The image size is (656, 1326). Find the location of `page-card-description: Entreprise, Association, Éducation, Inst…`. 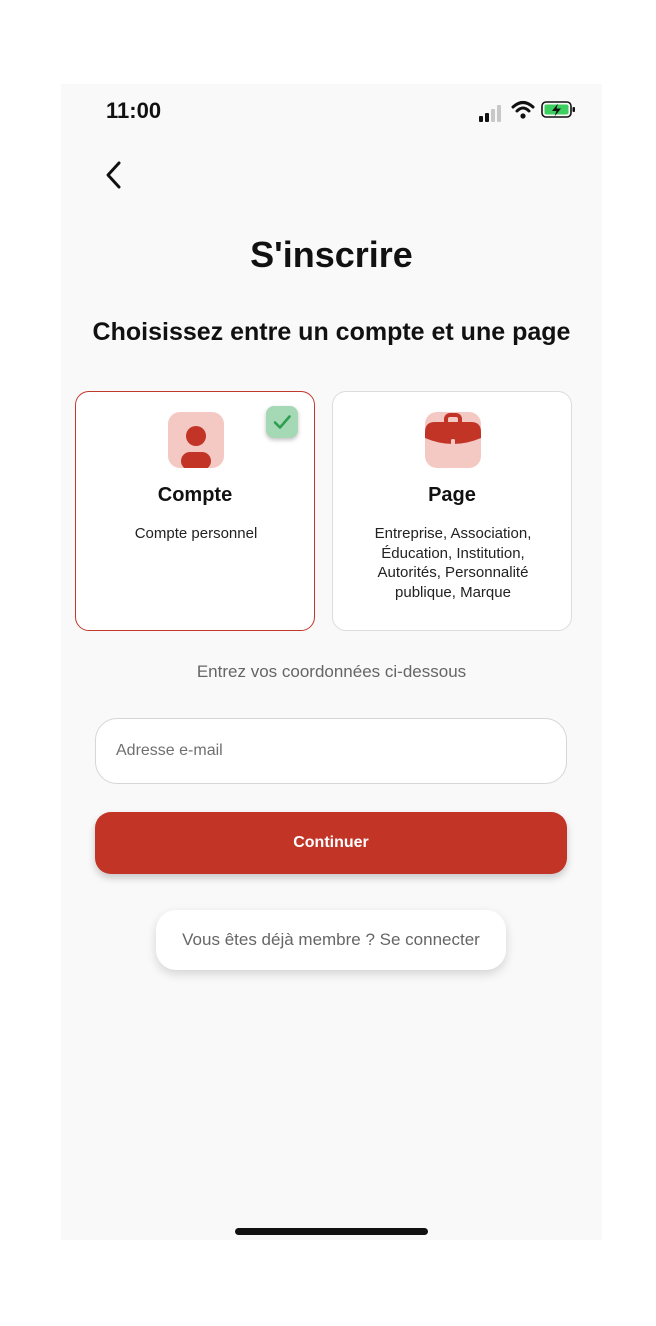

page-card-description: Entreprise, Association, Éducation, Inst… is located at coordinates (453, 563).